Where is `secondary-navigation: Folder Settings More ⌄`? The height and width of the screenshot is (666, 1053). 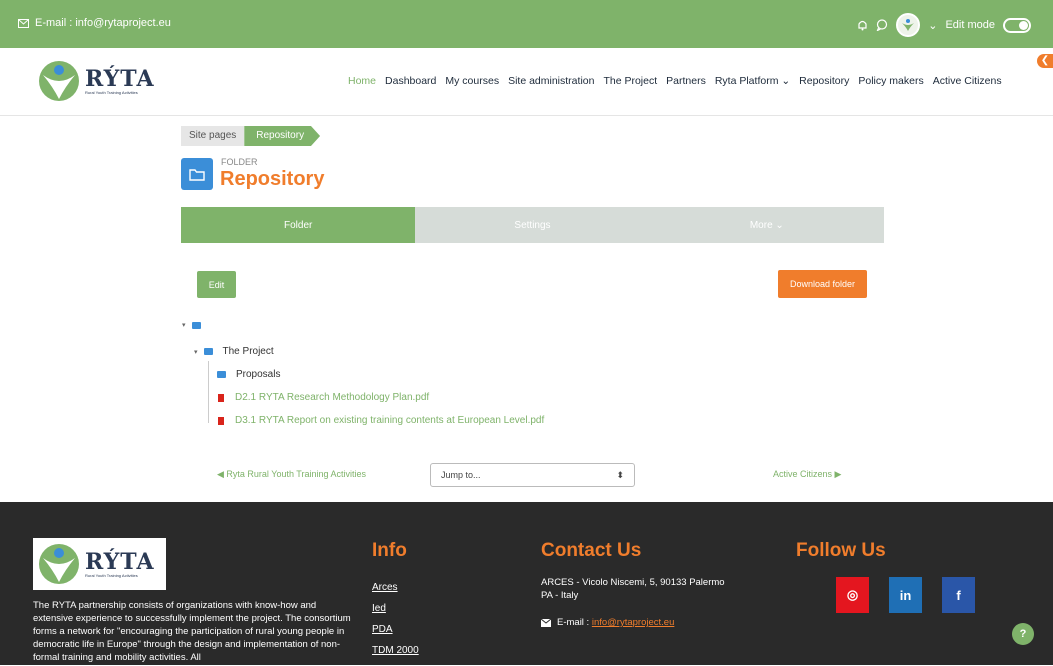
secondary-navigation: Folder Settings More ⌄ is located at coordinates (532, 225).